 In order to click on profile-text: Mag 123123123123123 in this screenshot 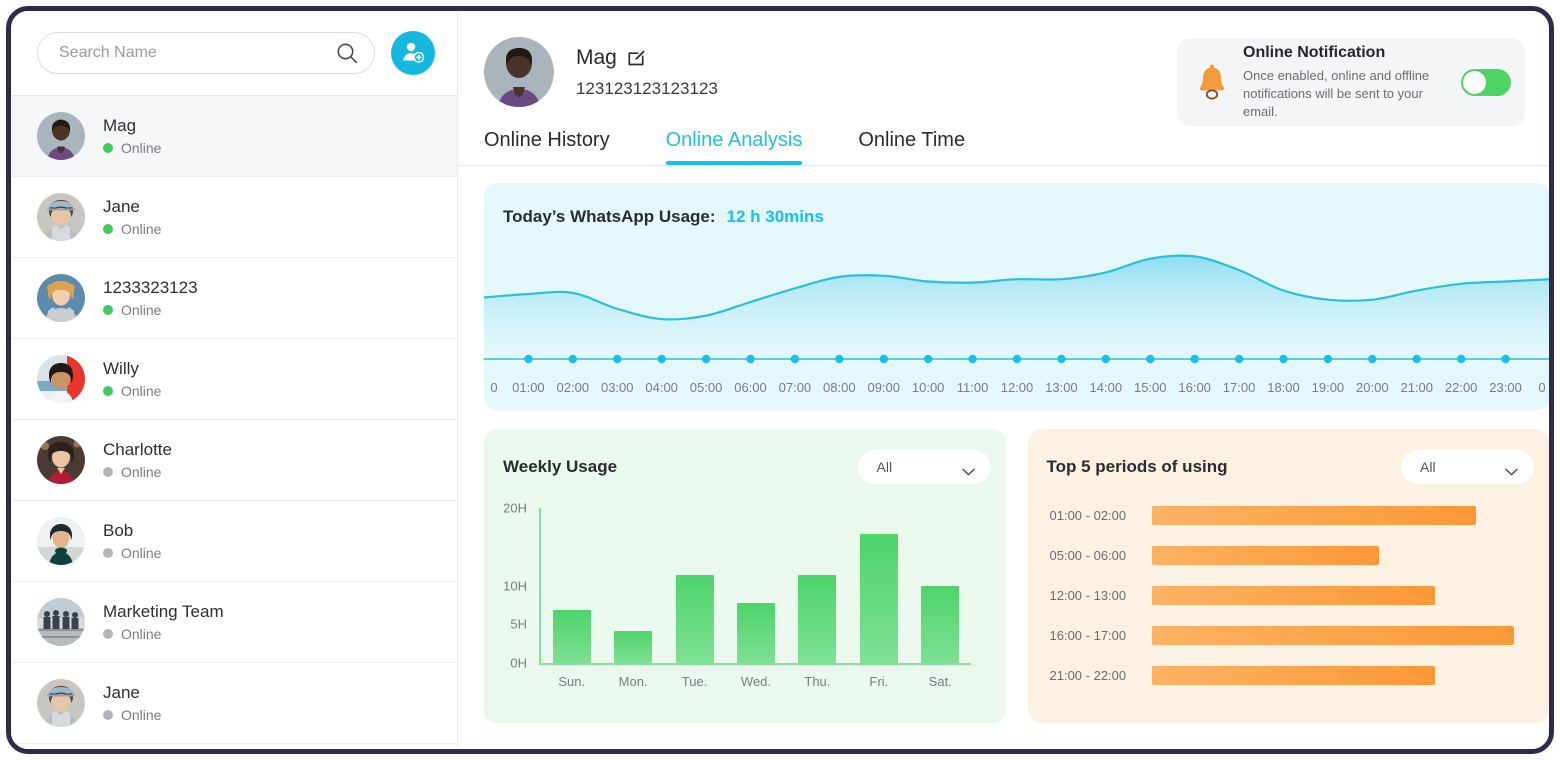, I will do `click(647, 72)`.